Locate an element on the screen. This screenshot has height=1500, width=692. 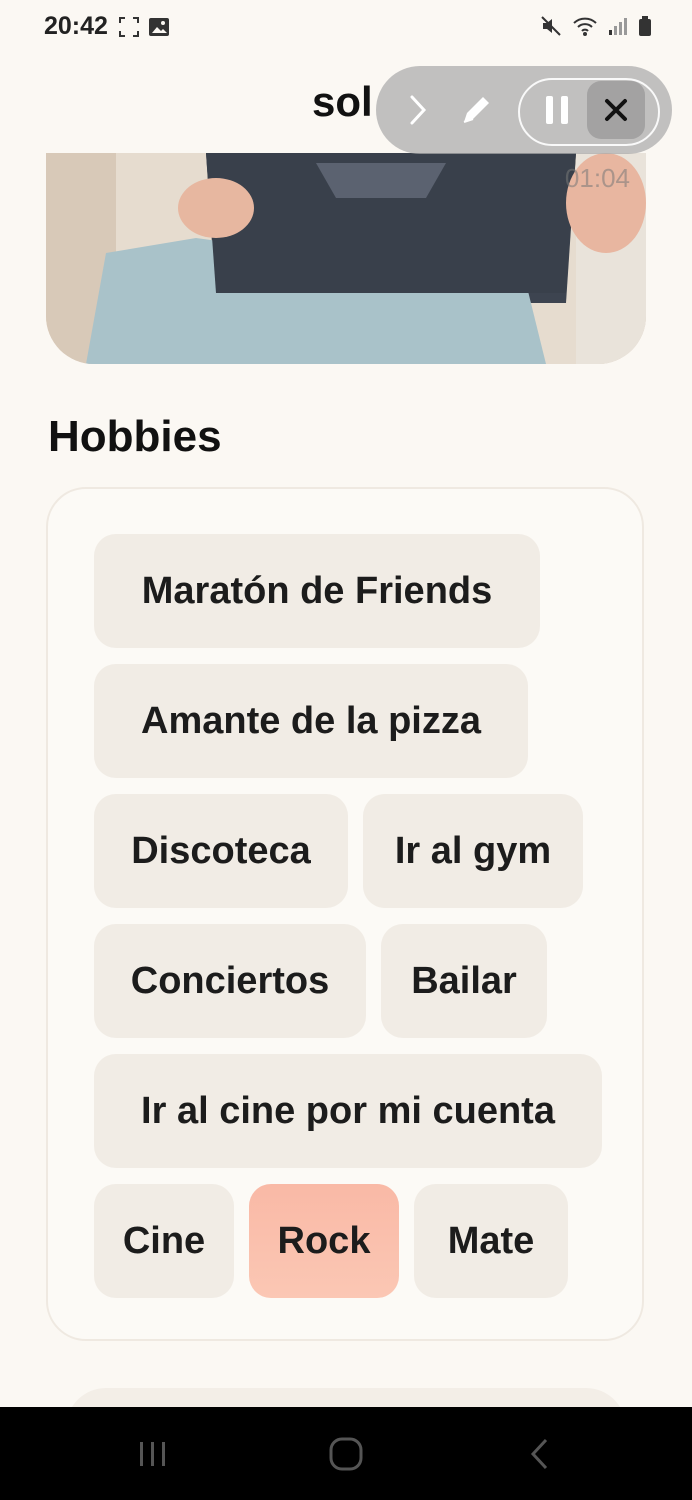
chevron-right-icon is located at coordinates (418, 110).